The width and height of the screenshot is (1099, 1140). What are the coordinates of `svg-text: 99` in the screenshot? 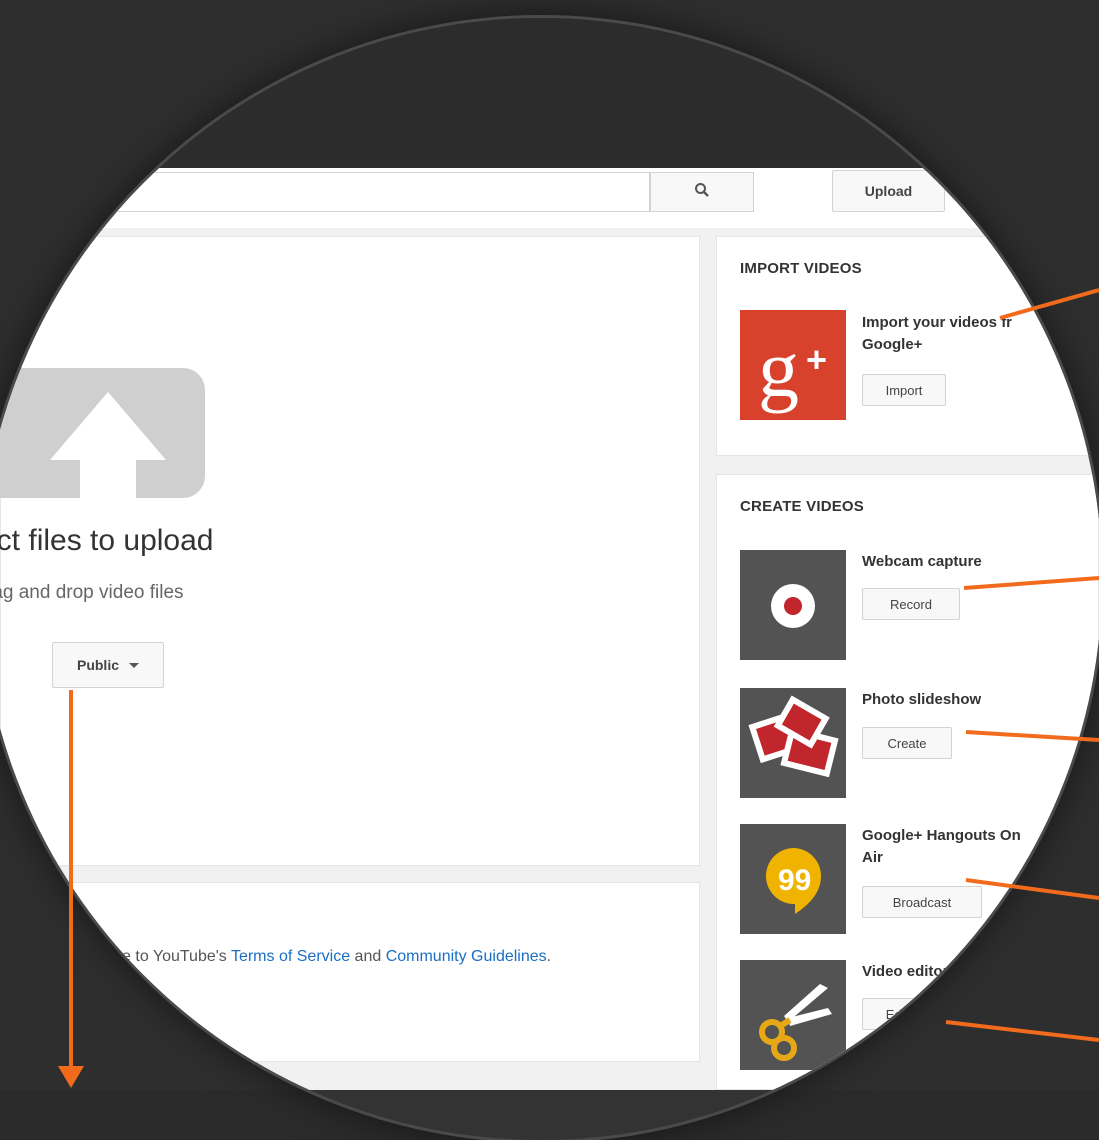 It's located at (794, 880).